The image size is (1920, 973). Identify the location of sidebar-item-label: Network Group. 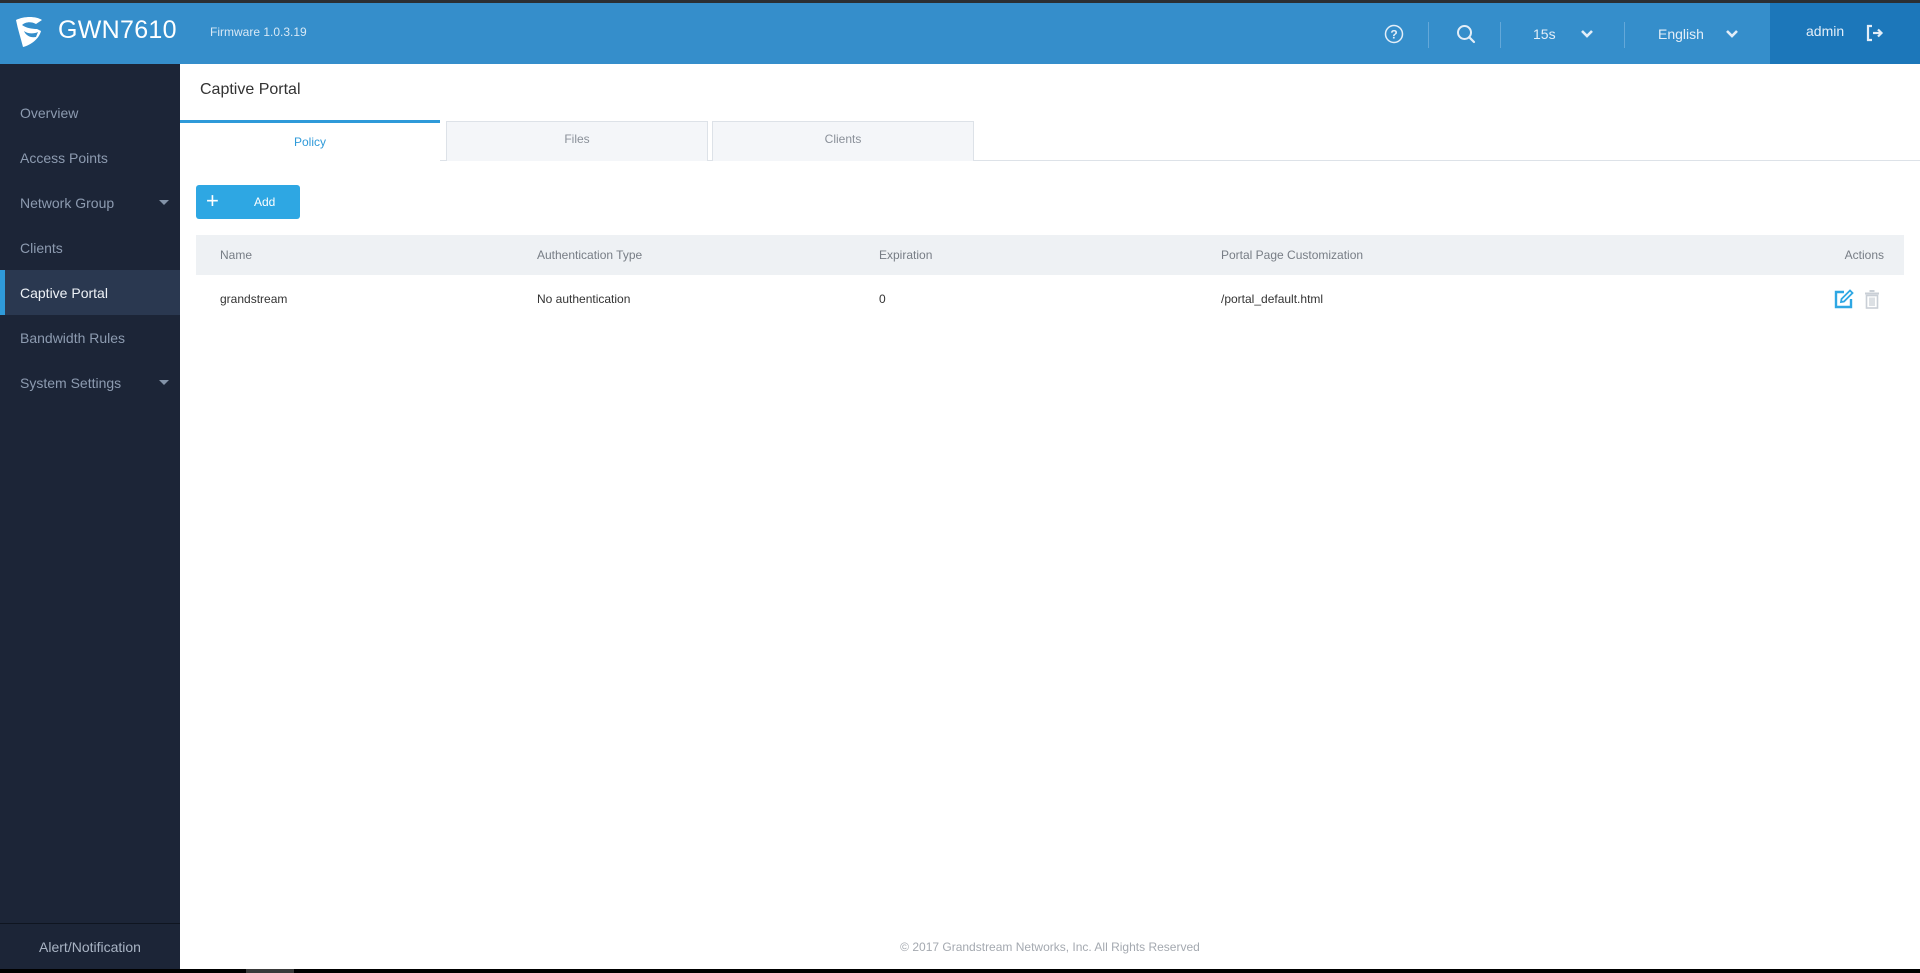
(67, 202).